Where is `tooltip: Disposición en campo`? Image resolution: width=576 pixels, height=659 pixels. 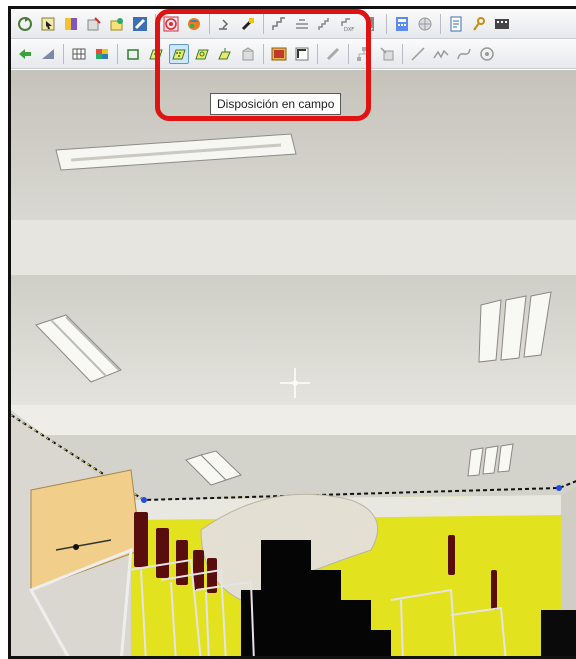
tooltip: Disposición en campo is located at coordinates (276, 104).